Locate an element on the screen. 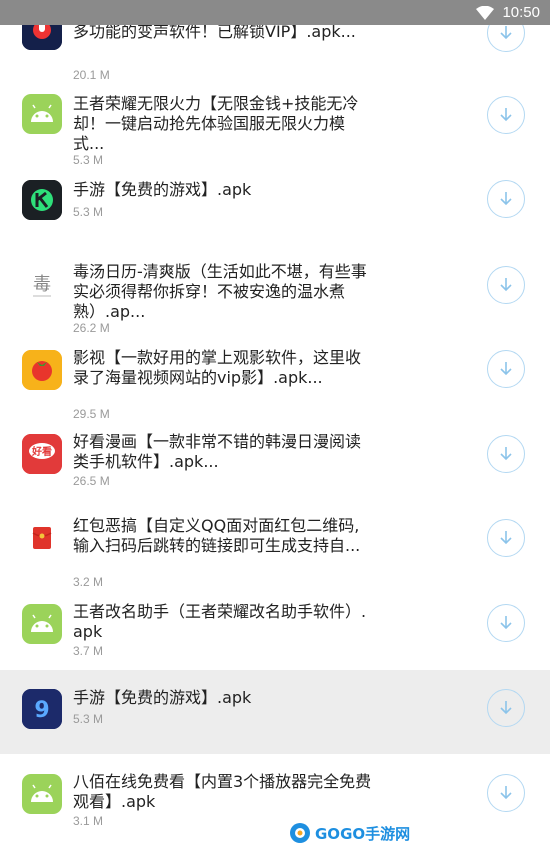 This screenshot has width=550, height=856. app-size: 29.5 M is located at coordinates (91, 414).